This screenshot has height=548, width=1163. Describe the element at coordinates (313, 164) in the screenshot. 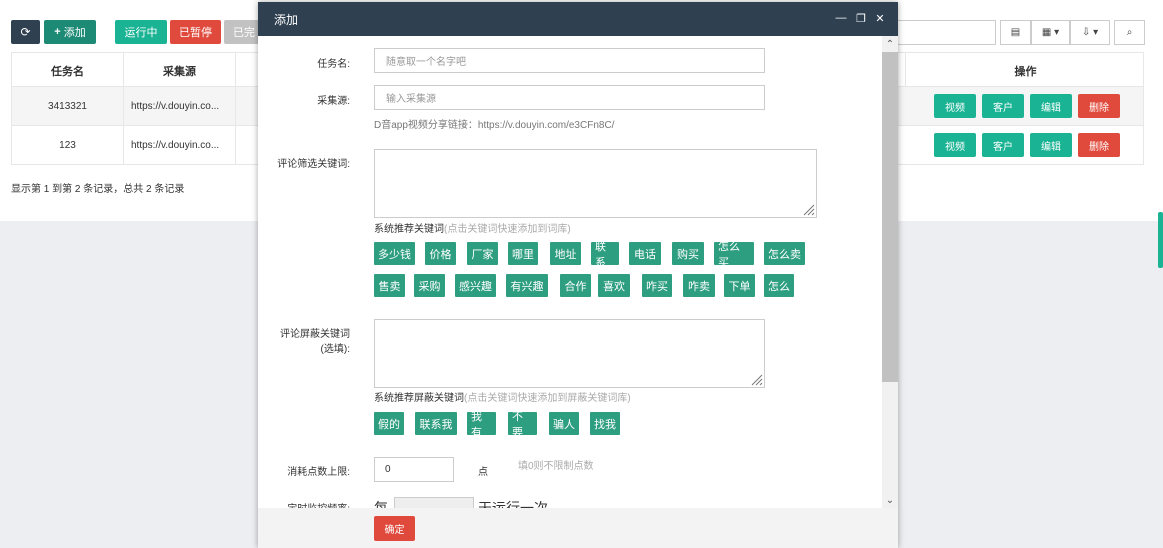

I see `filter-keywords-label: 评论筛选关键词:` at that location.